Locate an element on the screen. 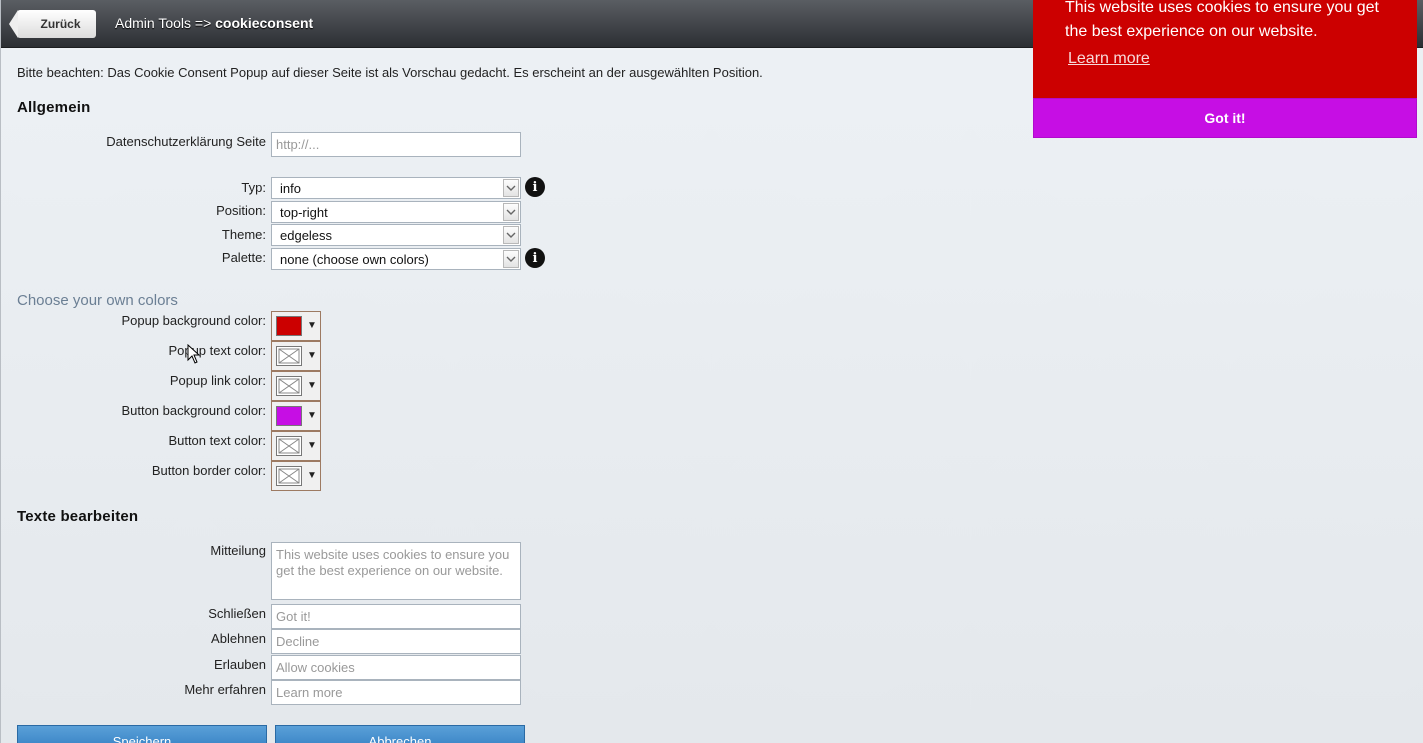 Image resolution: width=1423 pixels, height=743 pixels. cookie-accept-button: Got it! is located at coordinates (1225, 118).